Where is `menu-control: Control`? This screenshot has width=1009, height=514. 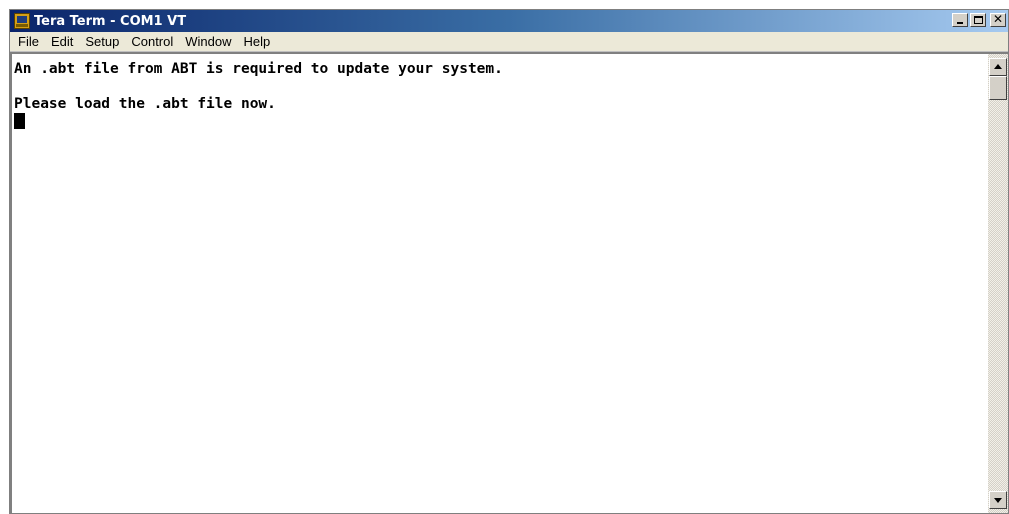
menu-control: Control is located at coordinates (152, 42).